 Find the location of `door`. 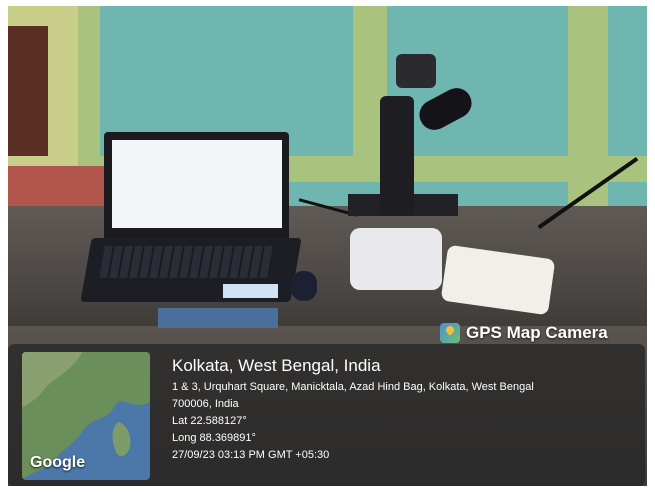

door is located at coordinates (28, 91).